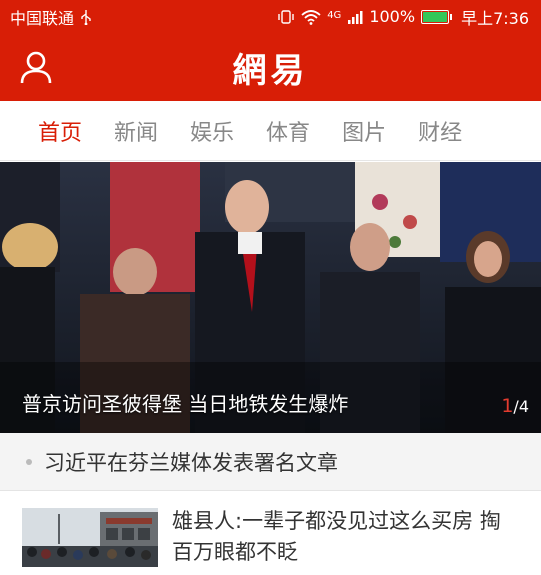 The height and width of the screenshot is (575, 541). I want to click on tab-1: 新闻, so click(136, 131).